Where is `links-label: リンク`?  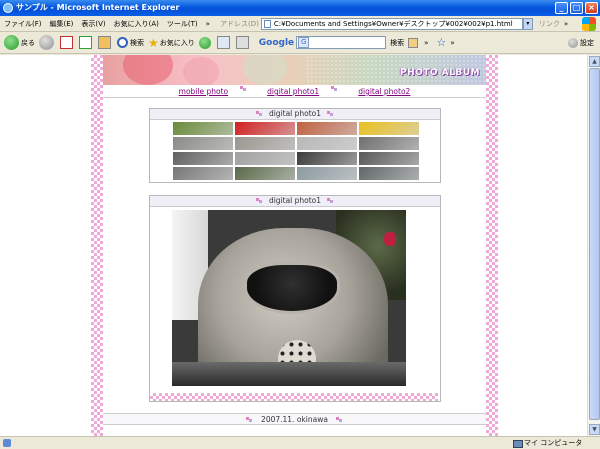
links-label: リンク is located at coordinates (549, 24).